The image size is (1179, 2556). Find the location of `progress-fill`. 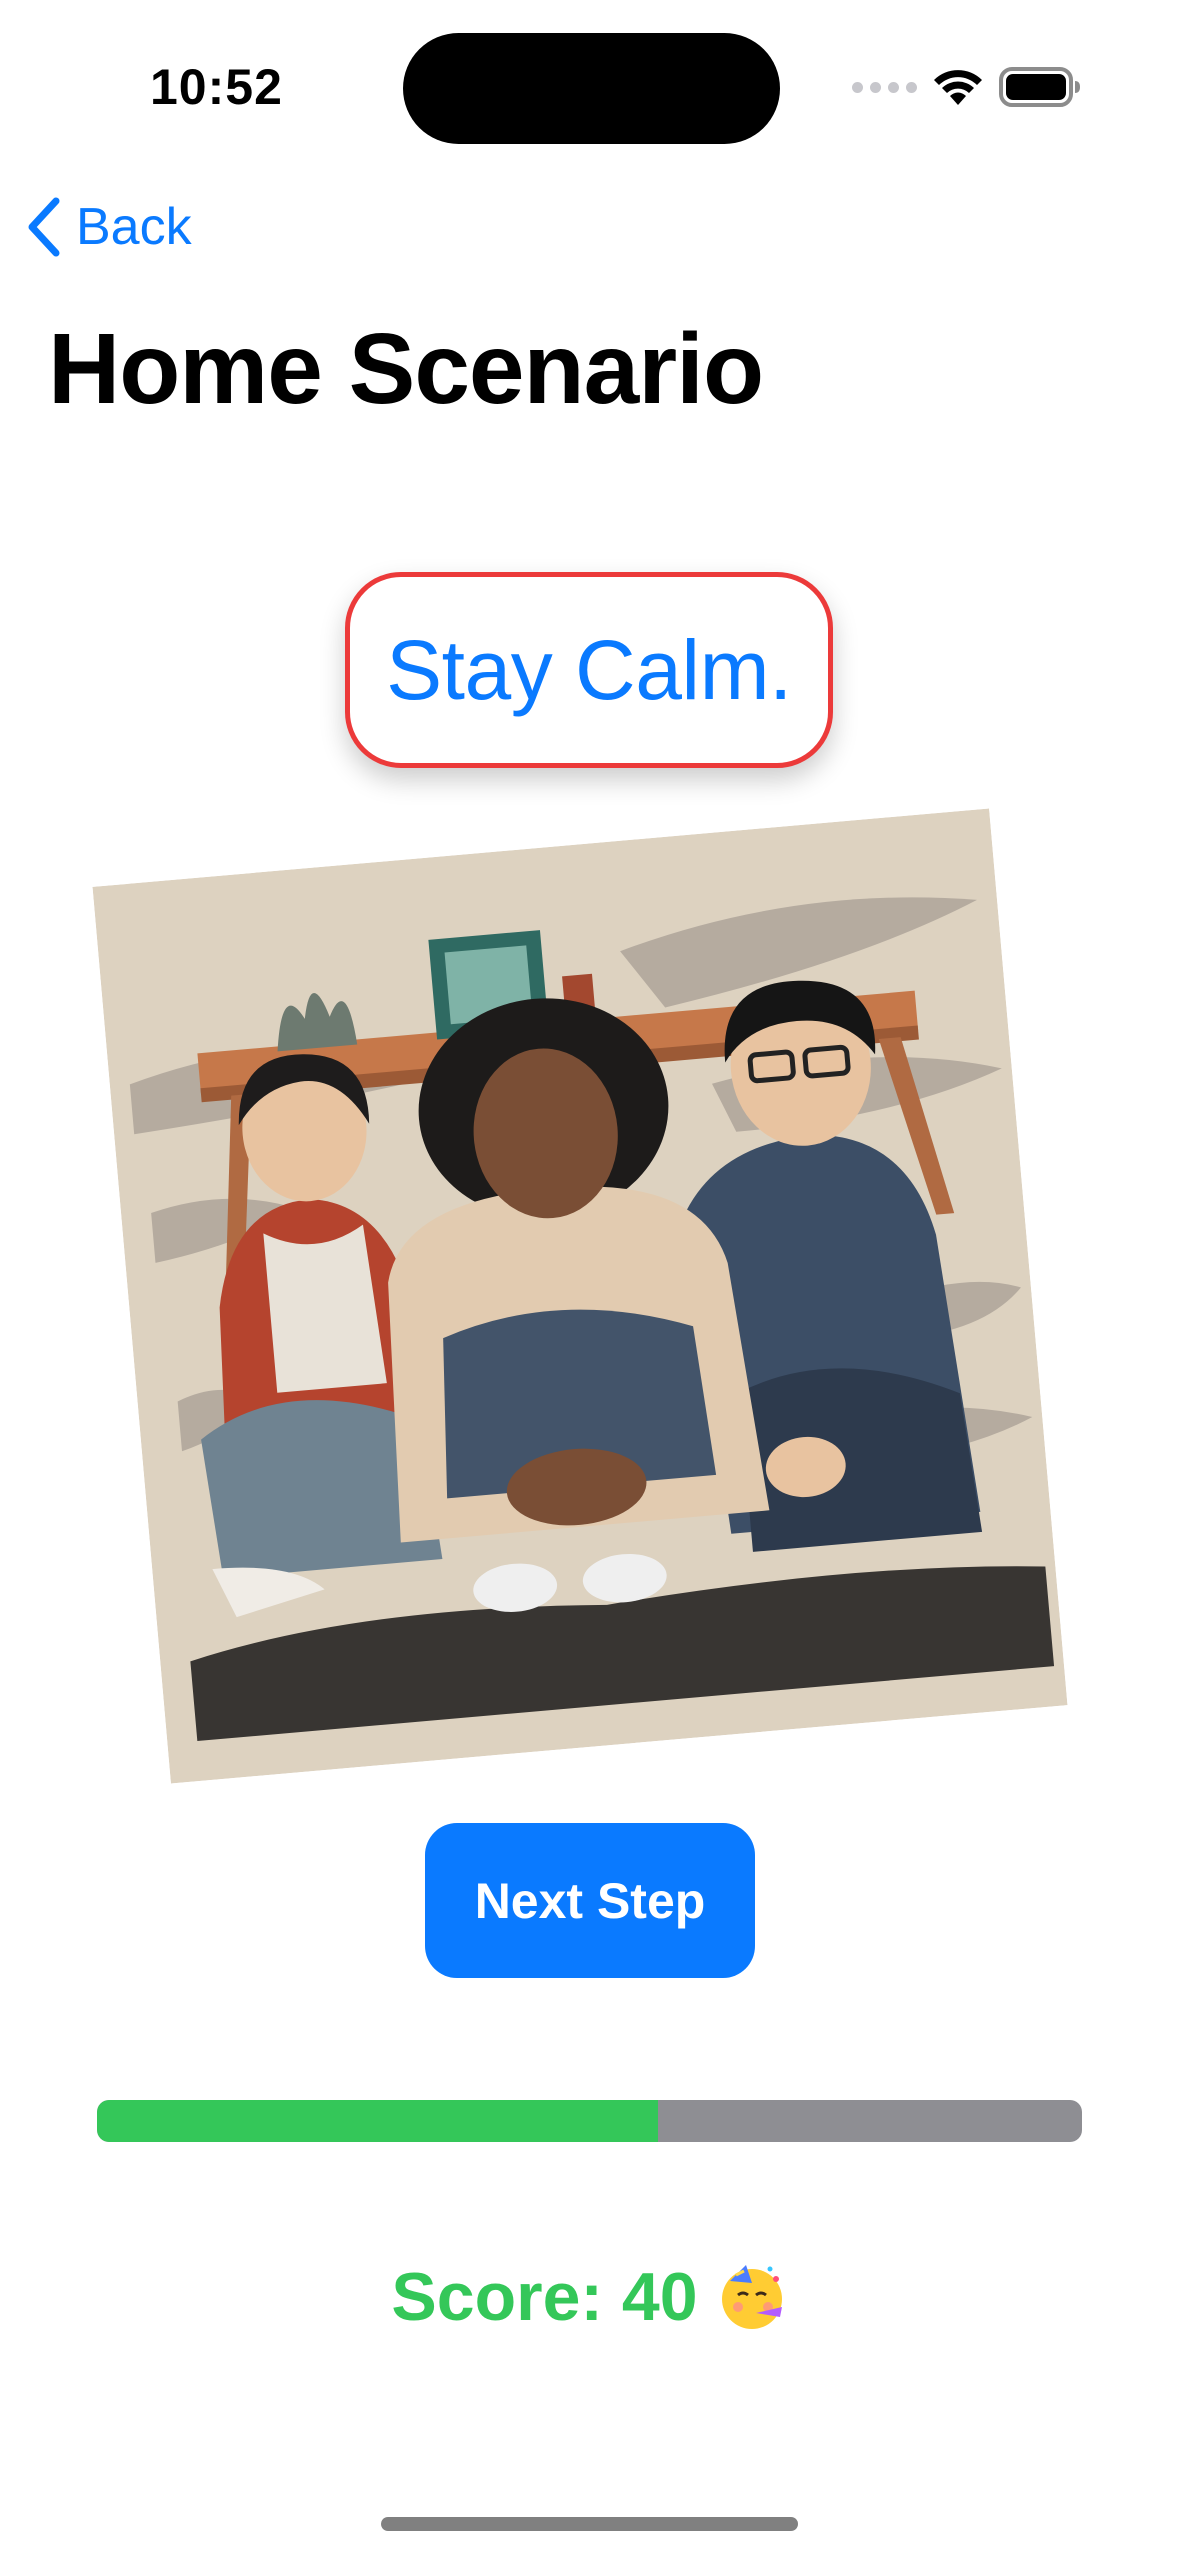

progress-fill is located at coordinates (378, 2121).